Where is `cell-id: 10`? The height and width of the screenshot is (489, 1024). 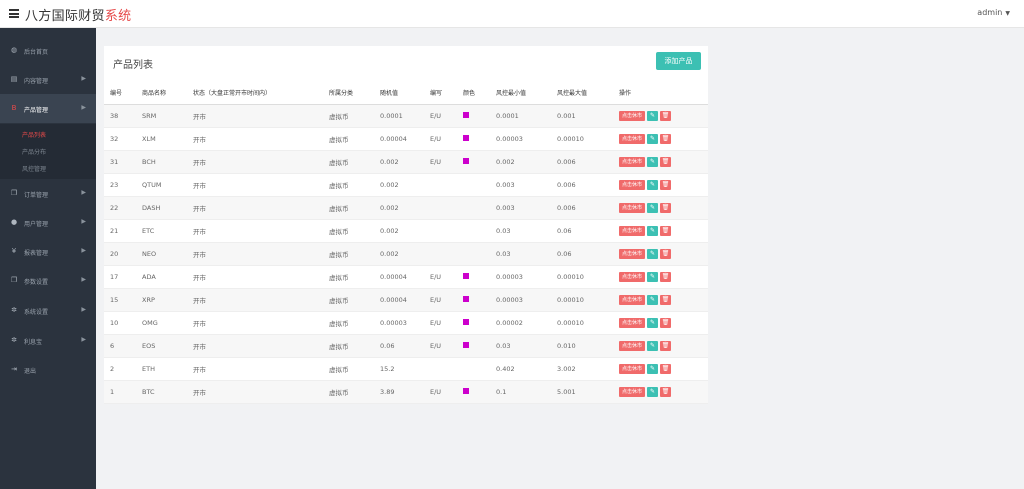 cell-id: 10 is located at coordinates (120, 323).